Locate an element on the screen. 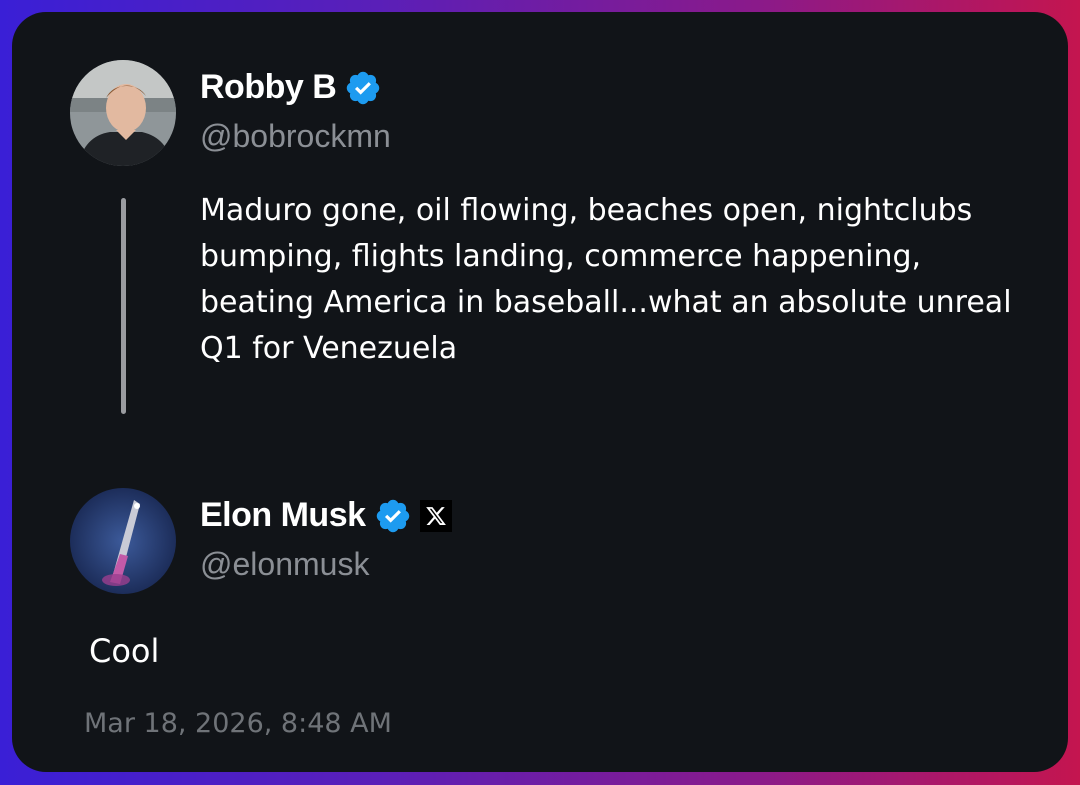  x-logo-icon is located at coordinates (435, 515).